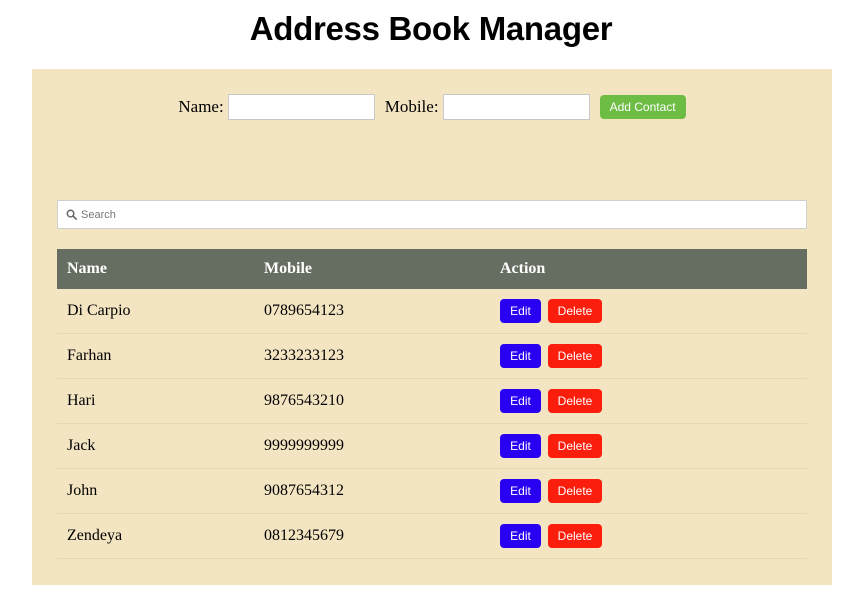 The height and width of the screenshot is (598, 862). I want to click on add-contact-button: Add Contact, so click(642, 107).